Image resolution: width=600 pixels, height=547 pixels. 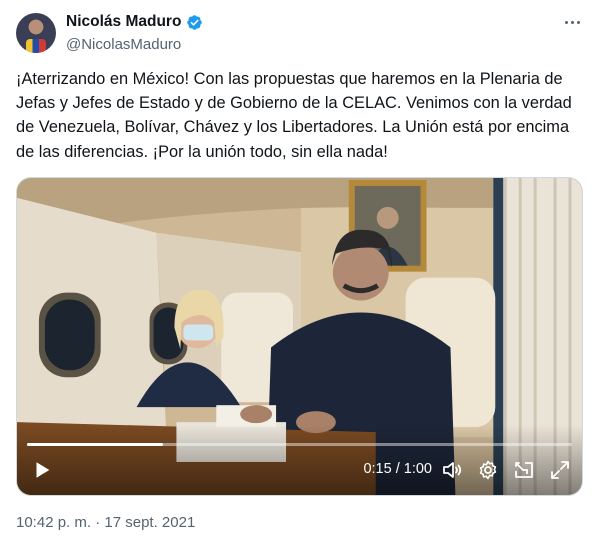 I want to click on author-row: Nicolás Maduro, so click(x=134, y=22).